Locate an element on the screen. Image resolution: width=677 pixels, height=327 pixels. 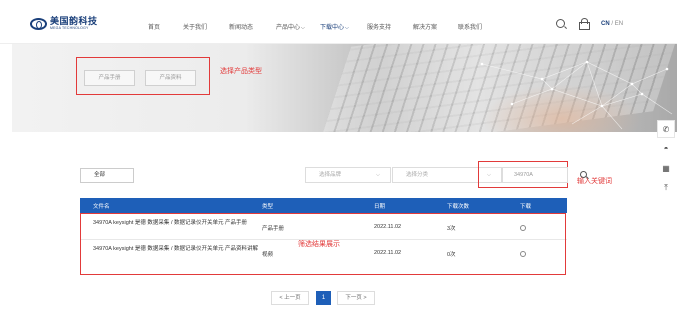
results-table-header: 文件名 类型 日期 下载次数 下载 is located at coordinates (323, 205).